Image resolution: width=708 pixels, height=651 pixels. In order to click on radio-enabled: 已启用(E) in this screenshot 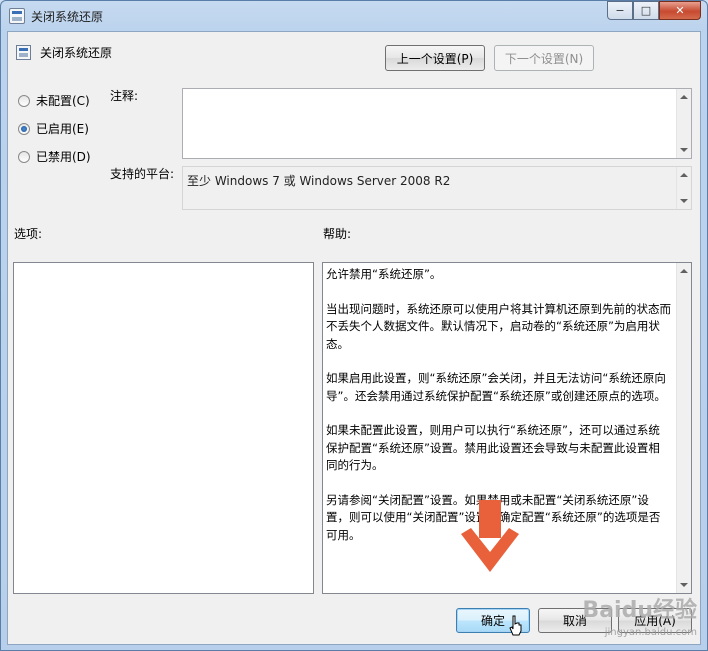, I will do `click(53, 128)`.